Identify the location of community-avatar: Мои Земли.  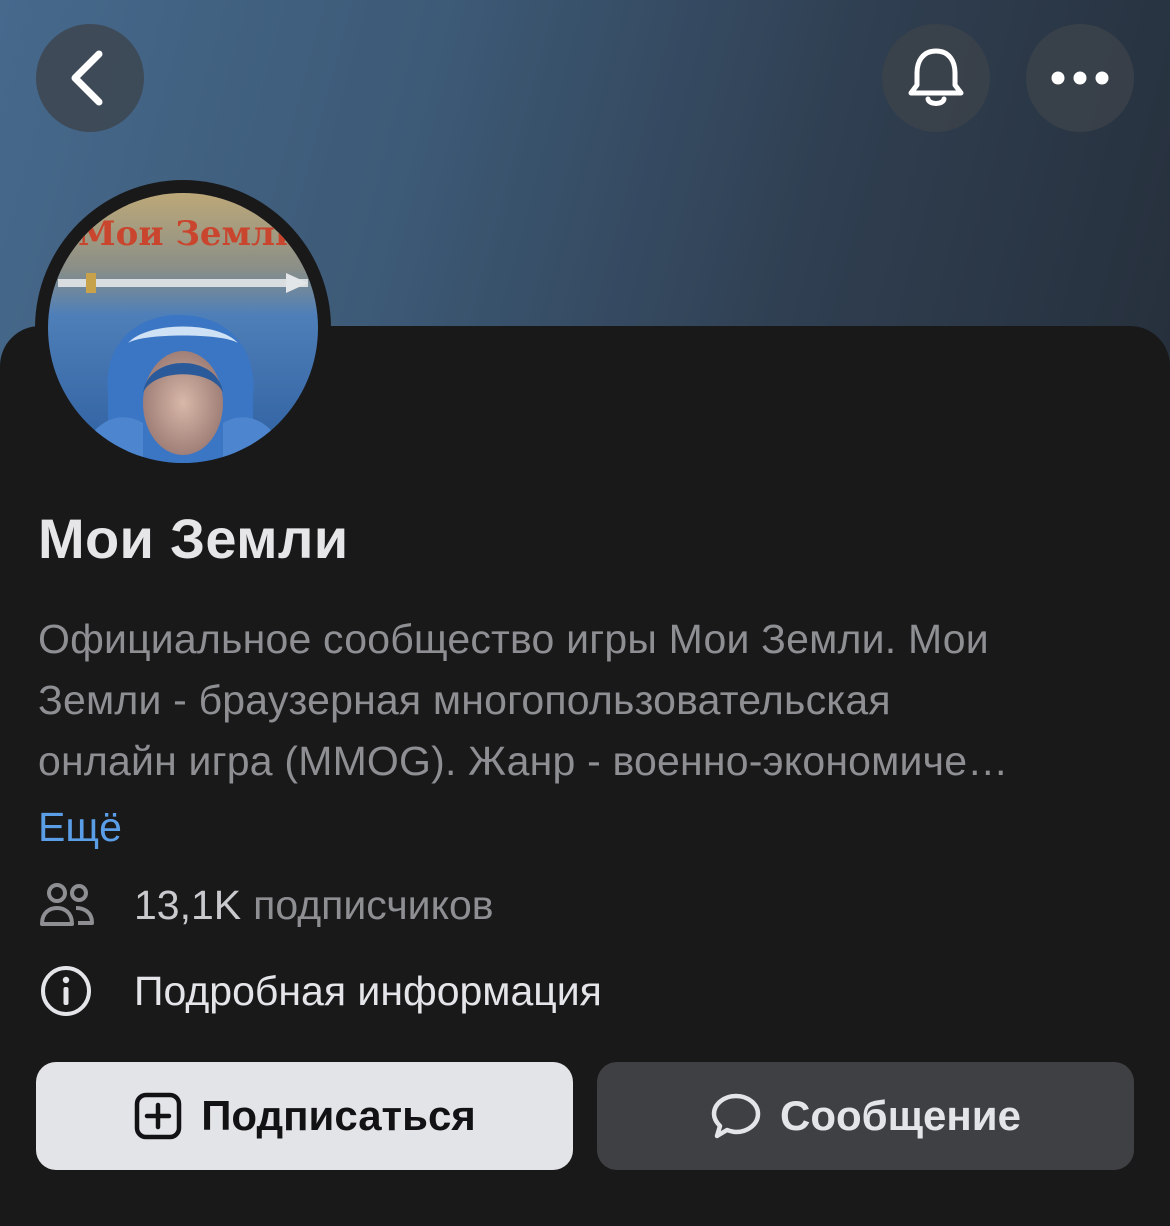
(183, 328).